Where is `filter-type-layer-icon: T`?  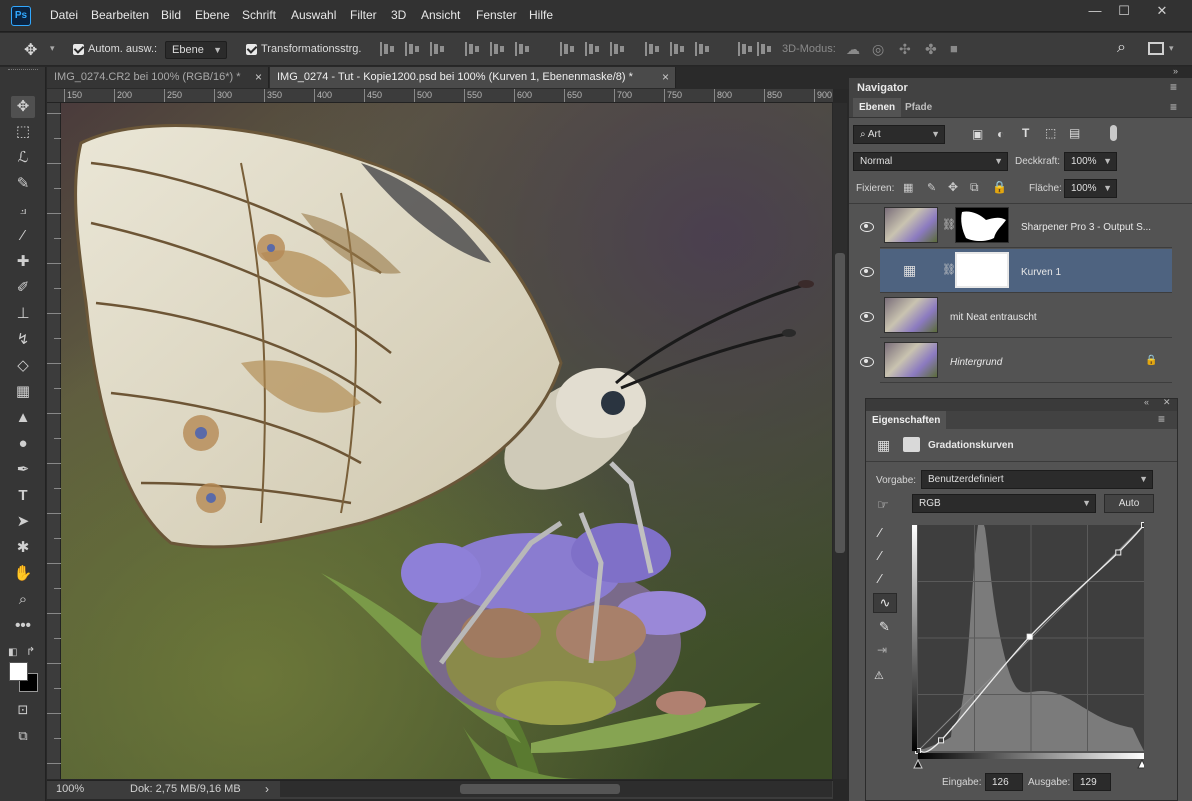 filter-type-layer-icon: T is located at coordinates (1025, 133).